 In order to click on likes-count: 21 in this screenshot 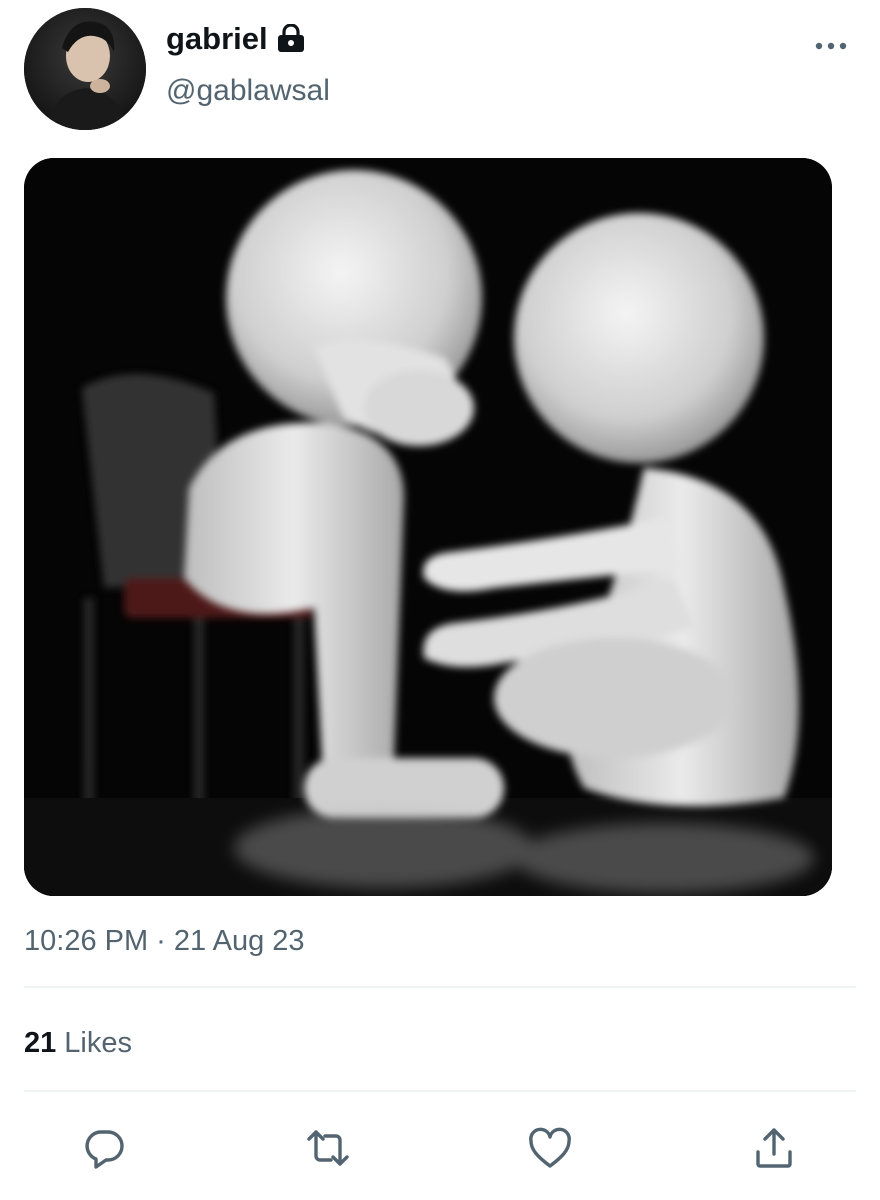, I will do `click(40, 1043)`.